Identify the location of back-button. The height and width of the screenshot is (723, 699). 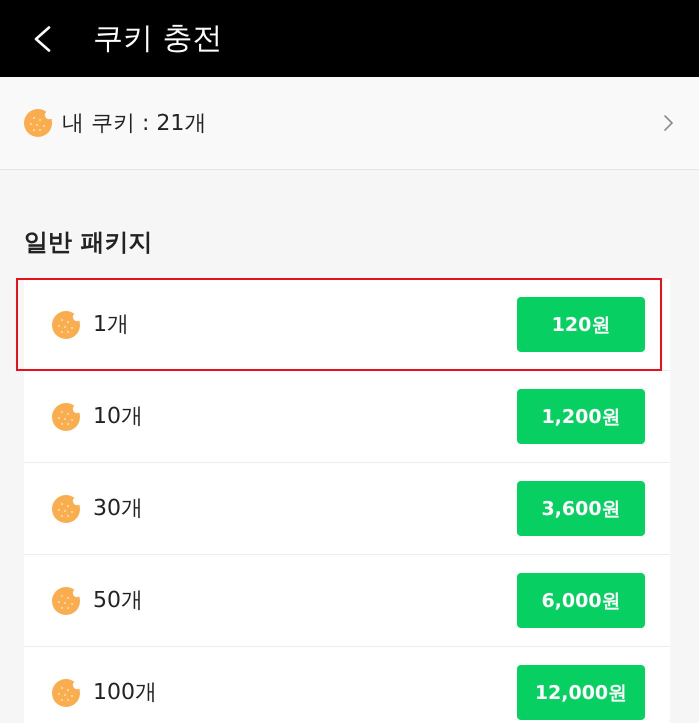
(42, 38).